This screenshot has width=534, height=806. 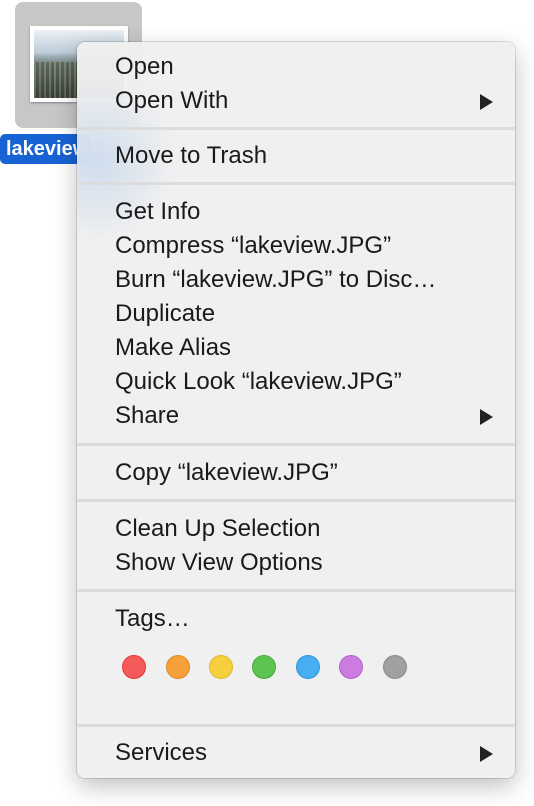 What do you see at coordinates (296, 382) in the screenshot?
I see `menu-item-quick-look: Quick Look “lakeview.JPG”` at bounding box center [296, 382].